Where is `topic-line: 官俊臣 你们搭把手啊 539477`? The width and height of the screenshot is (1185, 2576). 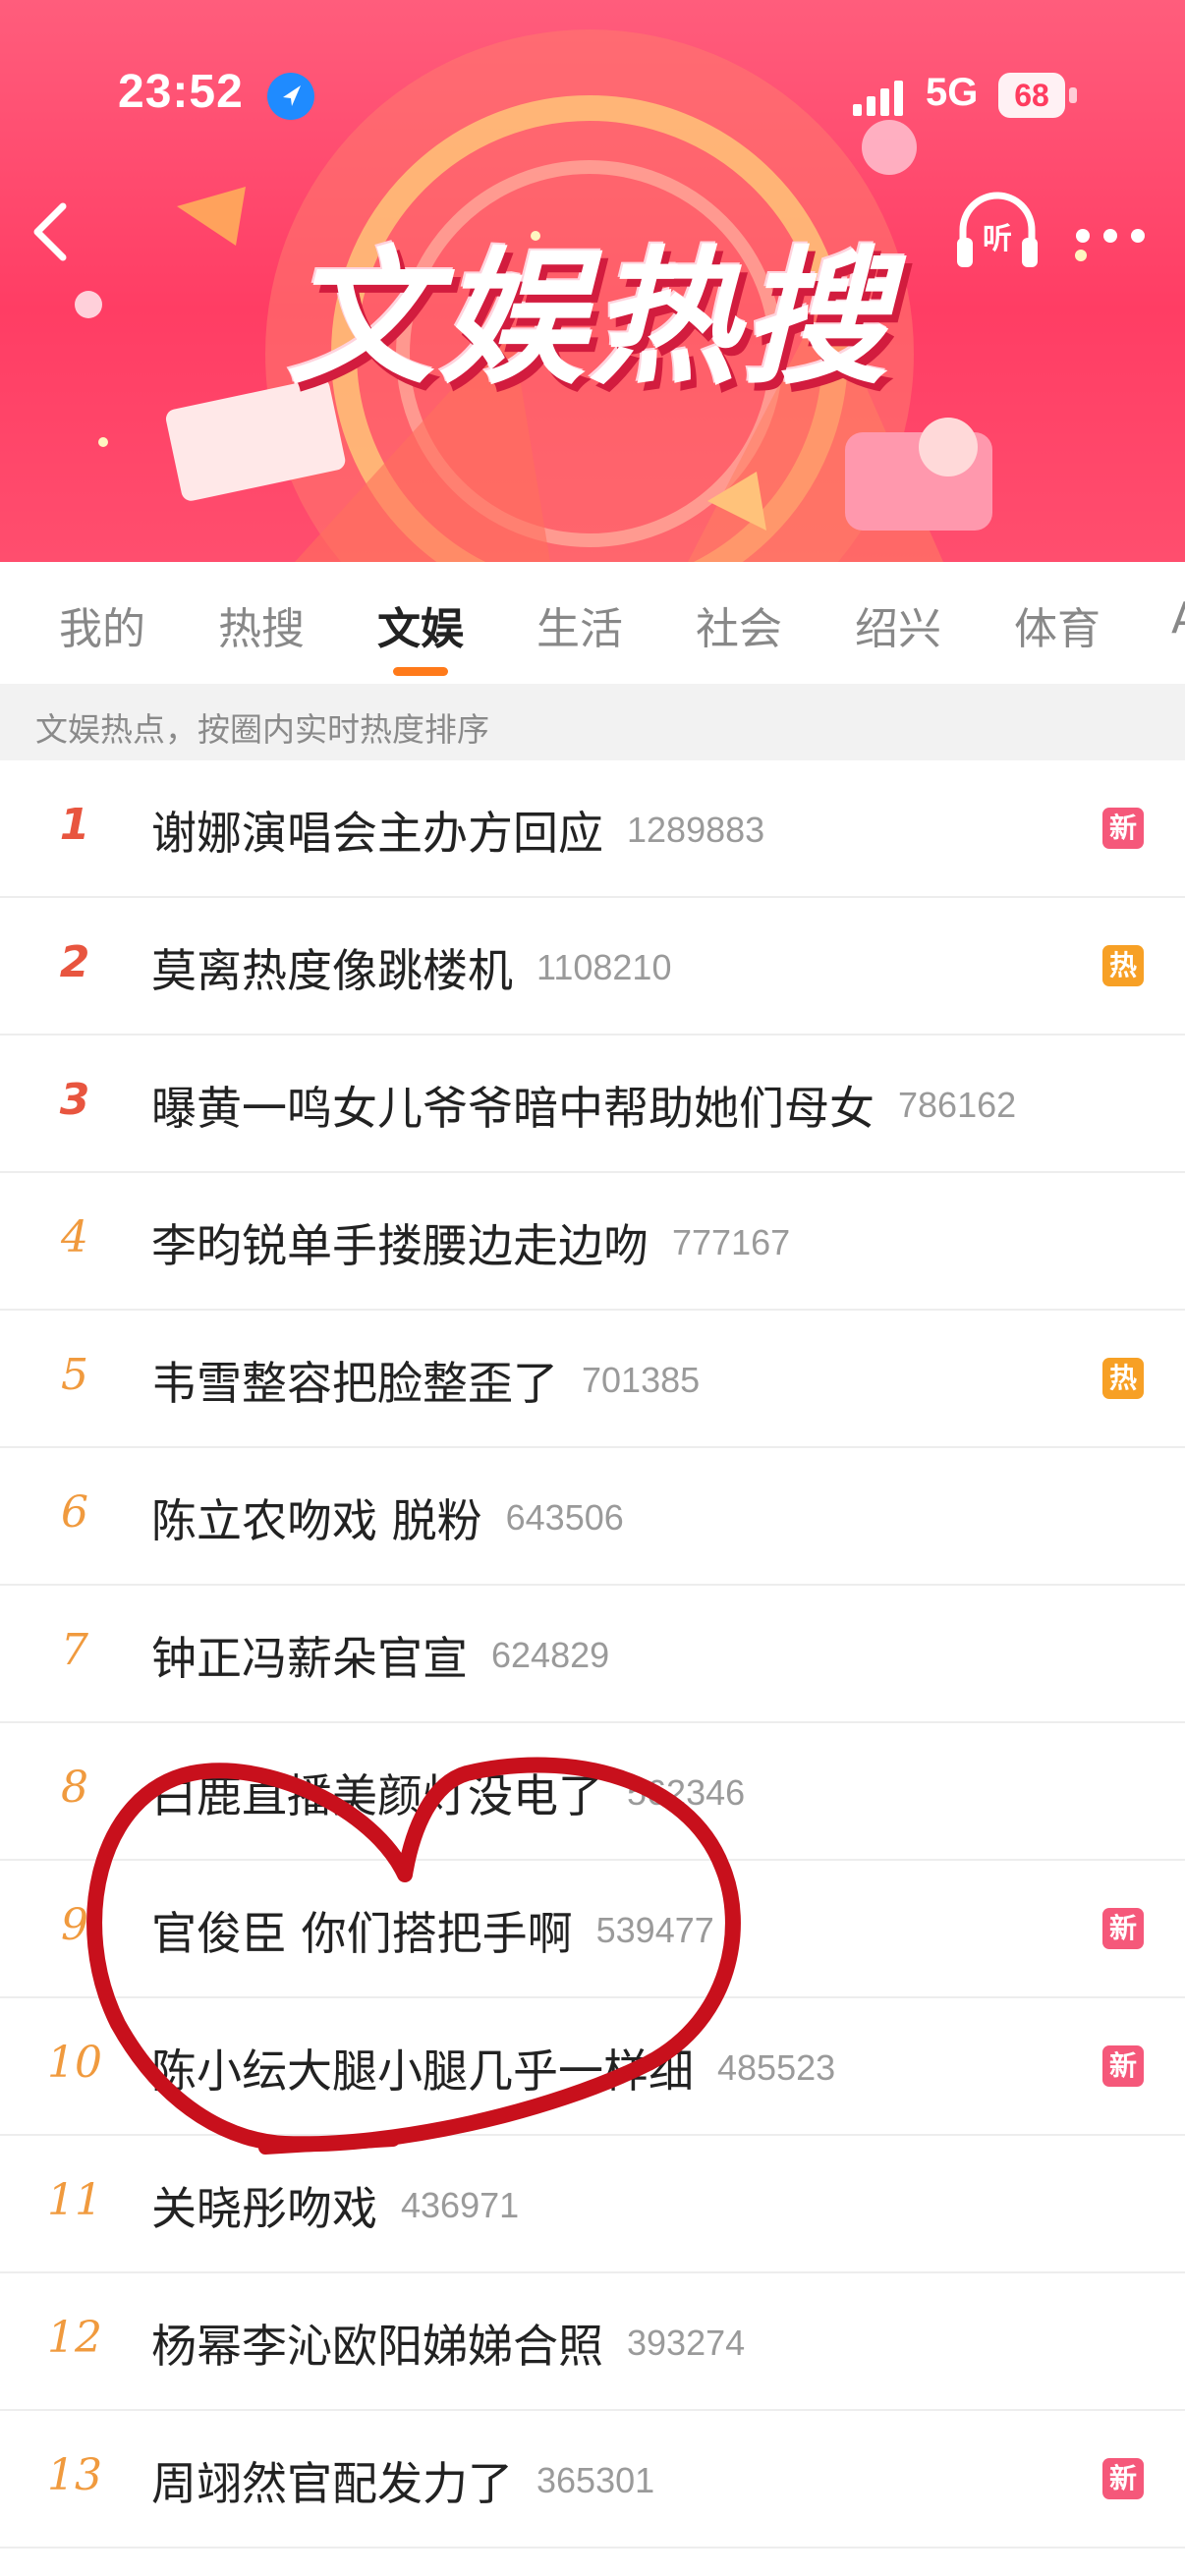 topic-line: 官俊臣 你们搭把手啊 539477 is located at coordinates (433, 1930).